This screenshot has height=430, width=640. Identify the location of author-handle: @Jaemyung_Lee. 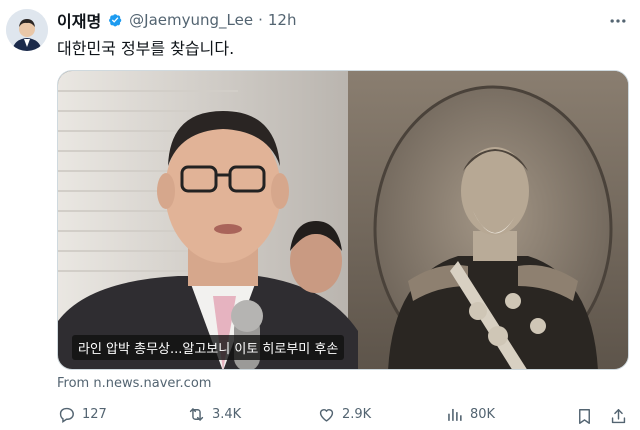
(191, 20).